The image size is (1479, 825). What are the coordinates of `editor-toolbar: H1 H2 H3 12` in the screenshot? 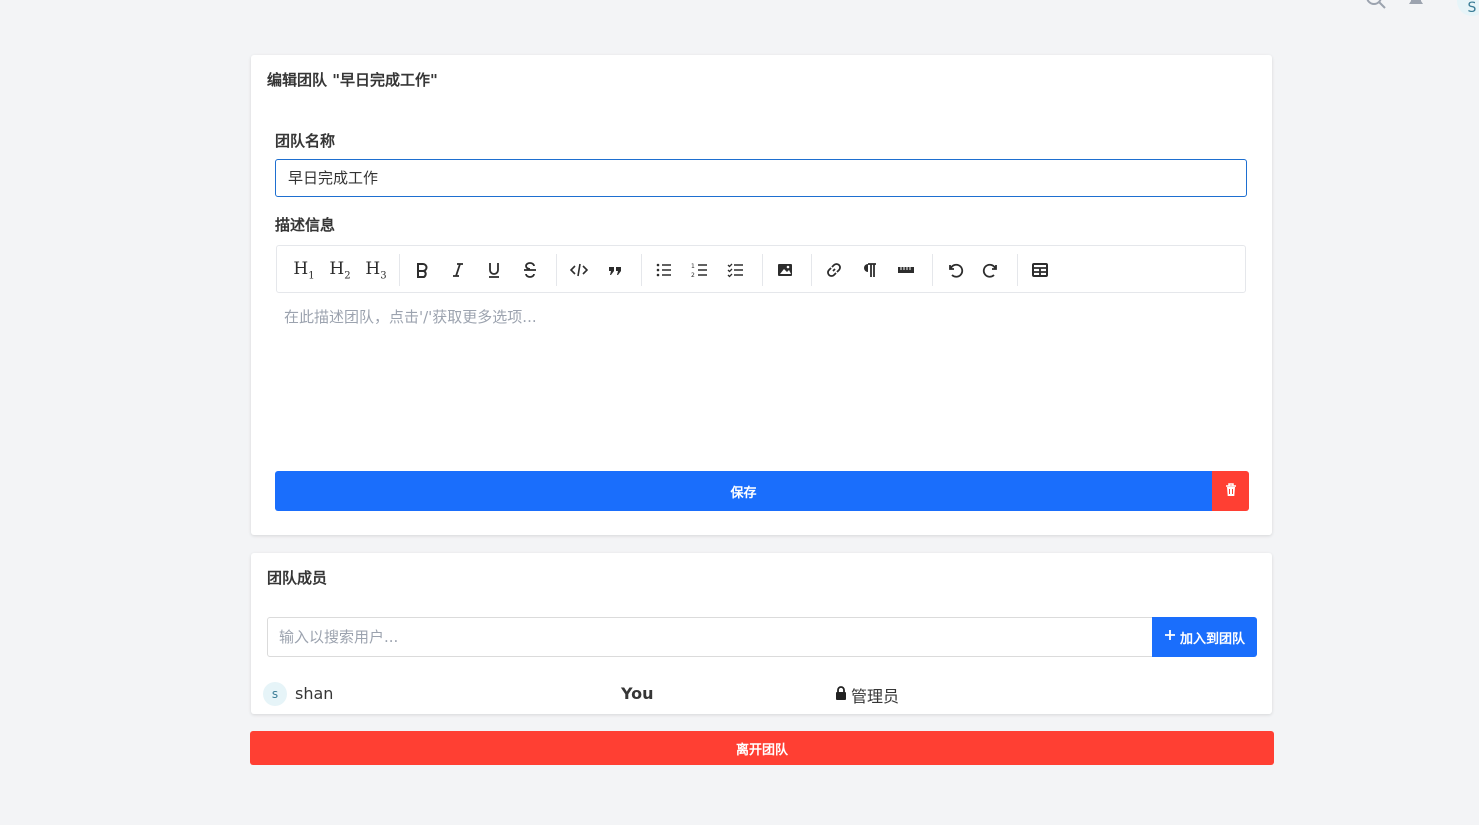 It's located at (761, 269).